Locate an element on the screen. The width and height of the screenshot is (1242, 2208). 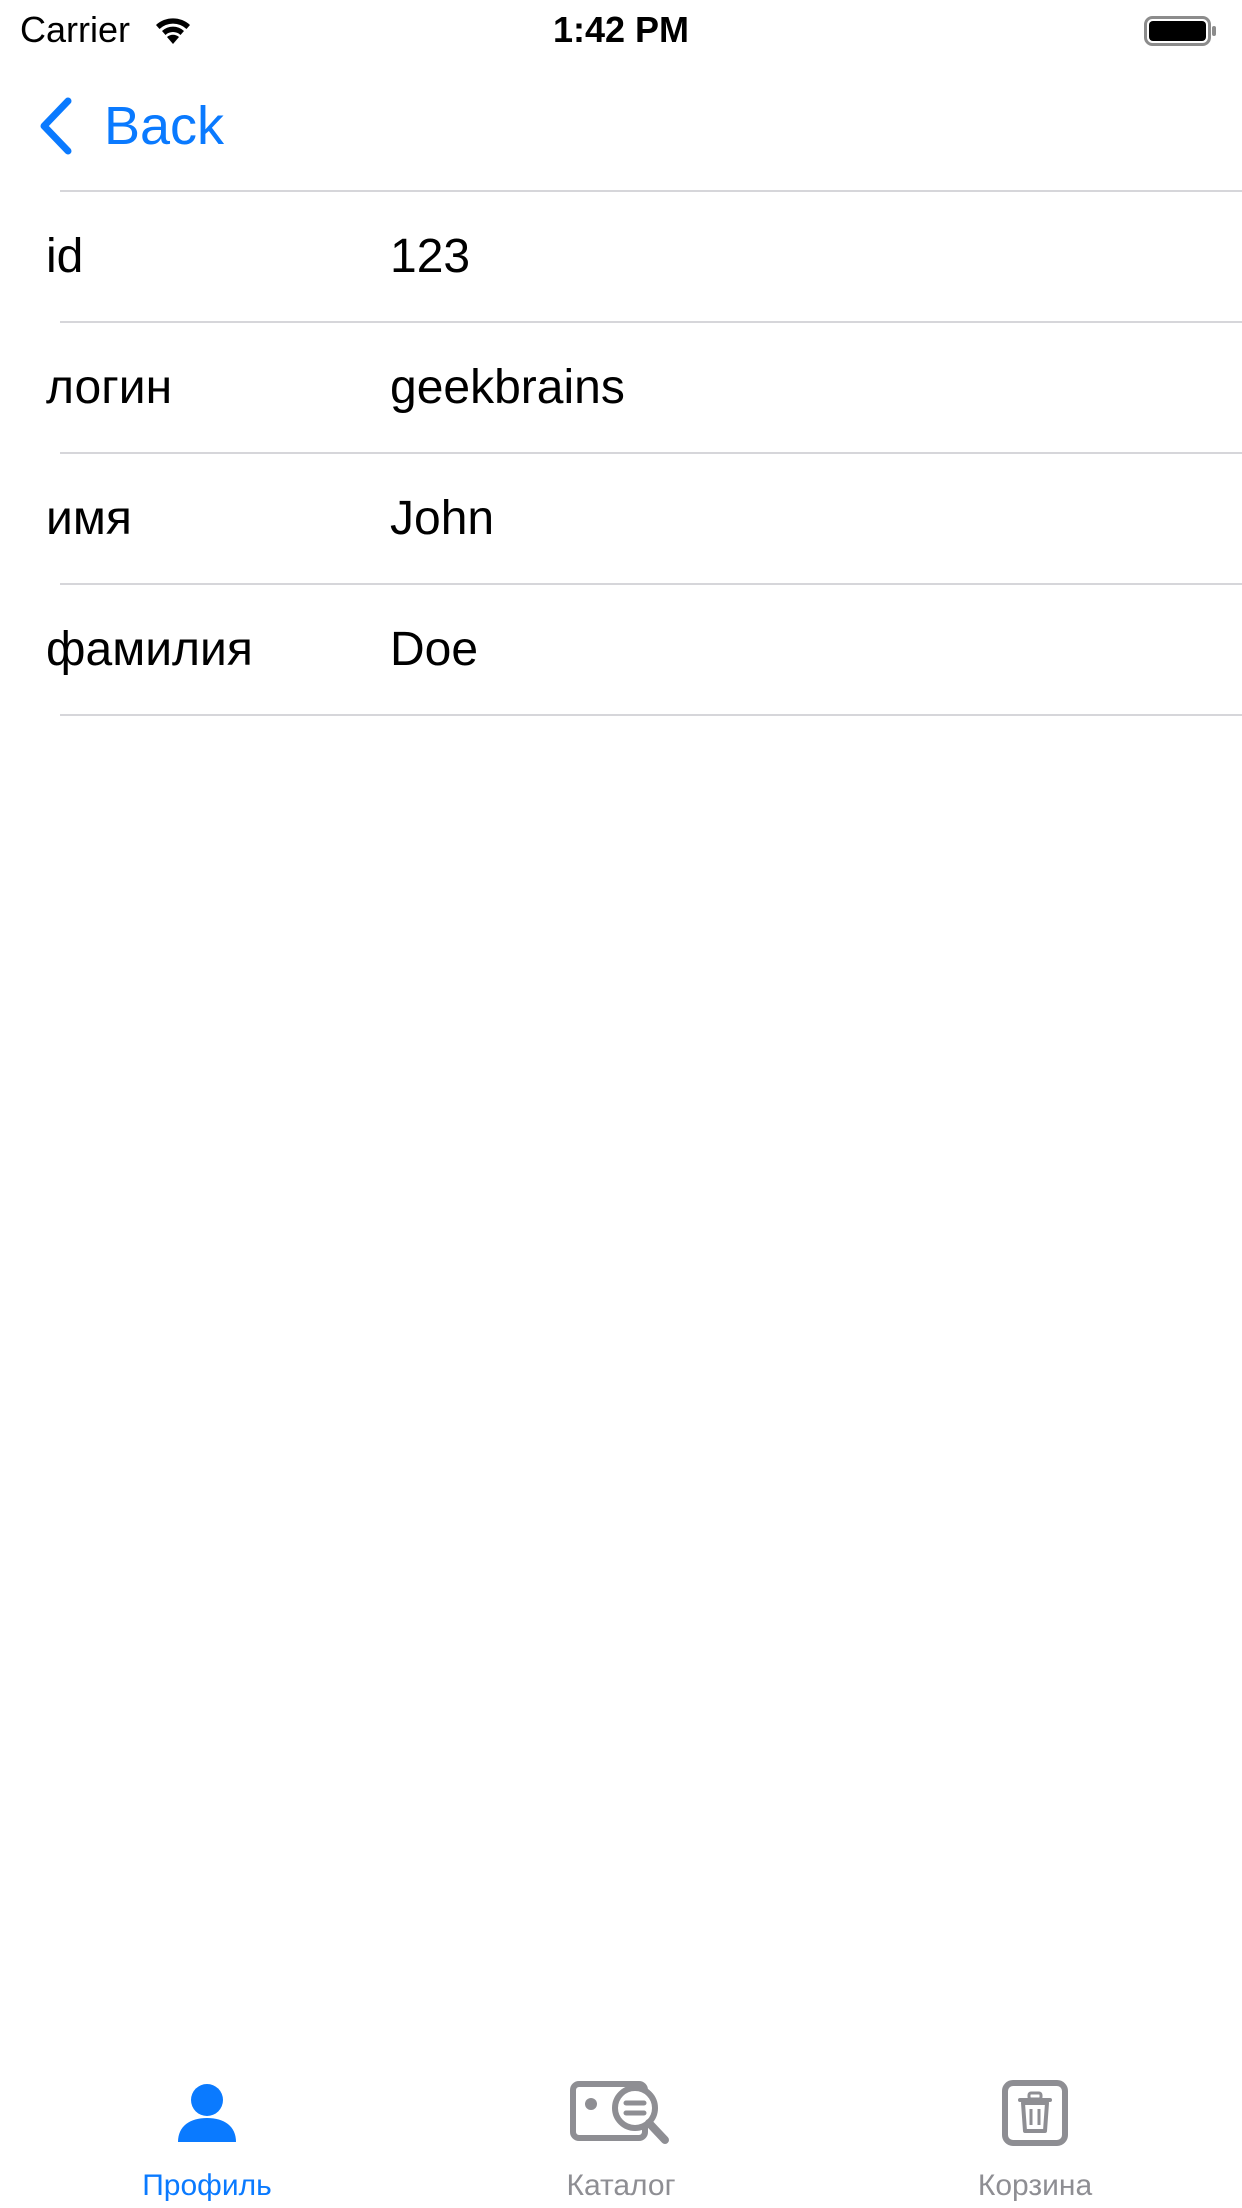
tab-bar: Профиль Каталог Корзина is located at coordinates (621, 2134).